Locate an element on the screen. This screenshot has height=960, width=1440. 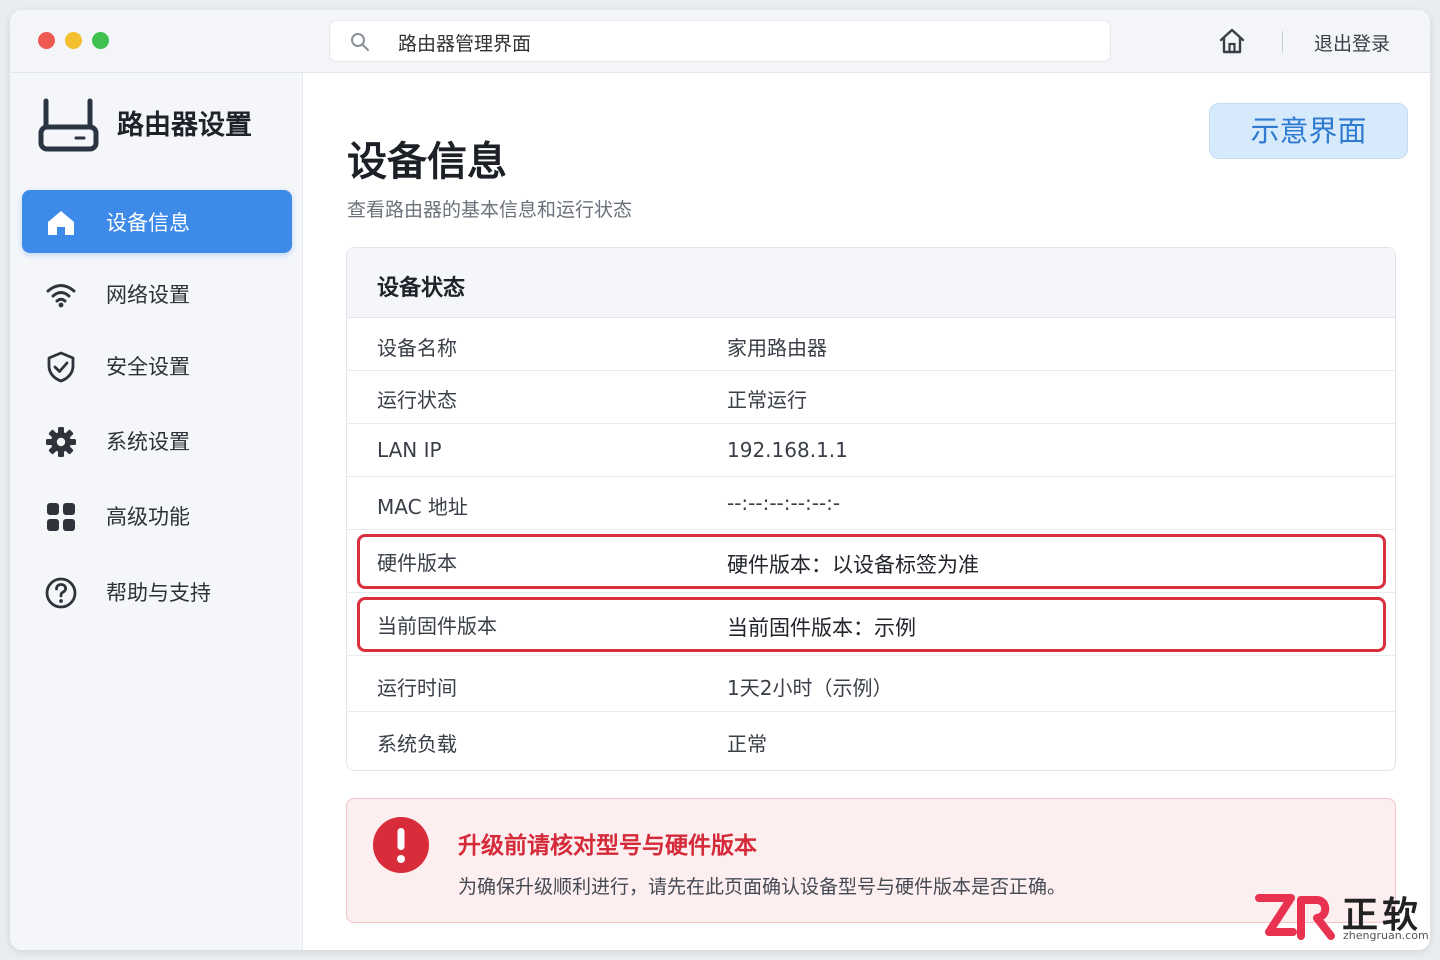
row-key: 运行时间 is located at coordinates (417, 688).